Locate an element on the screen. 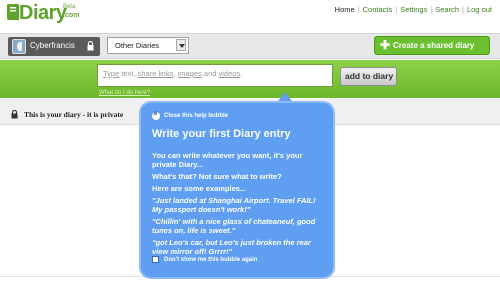 This screenshot has height=283, width=500. dont-show-checkbox is located at coordinates (155, 259).